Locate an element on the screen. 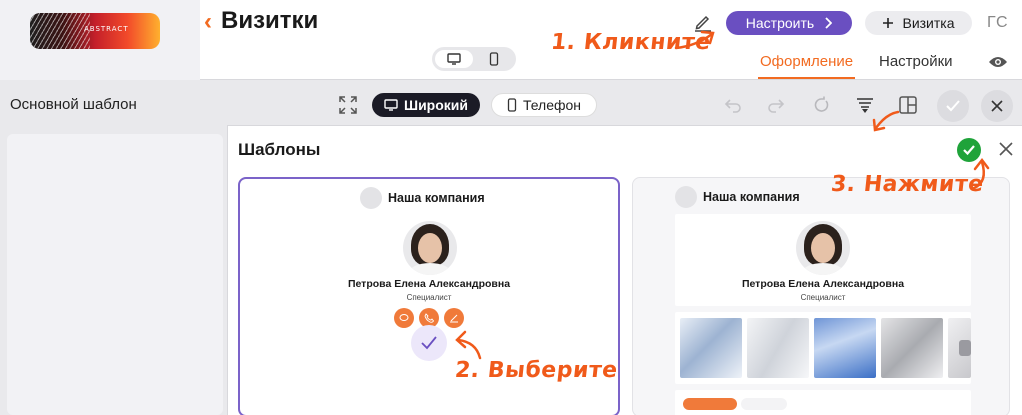 Image resolution: width=1022 pixels, height=415 pixels. apply-button is located at coordinates (953, 106).